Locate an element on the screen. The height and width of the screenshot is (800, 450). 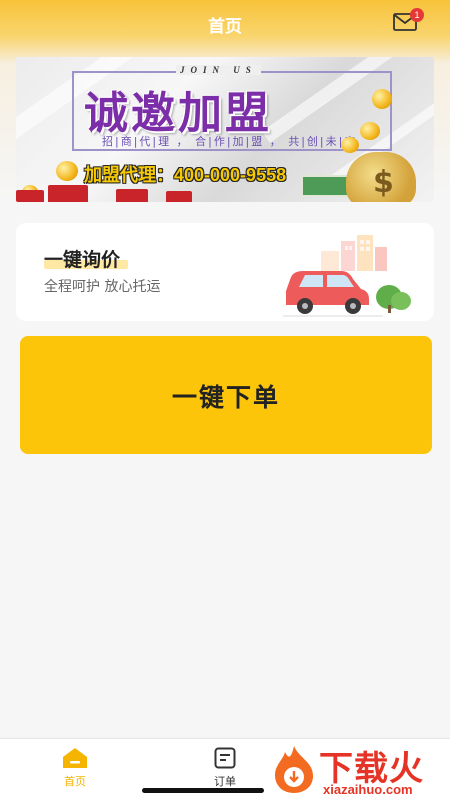
tab-home: 首页 is located at coordinates (75, 767).